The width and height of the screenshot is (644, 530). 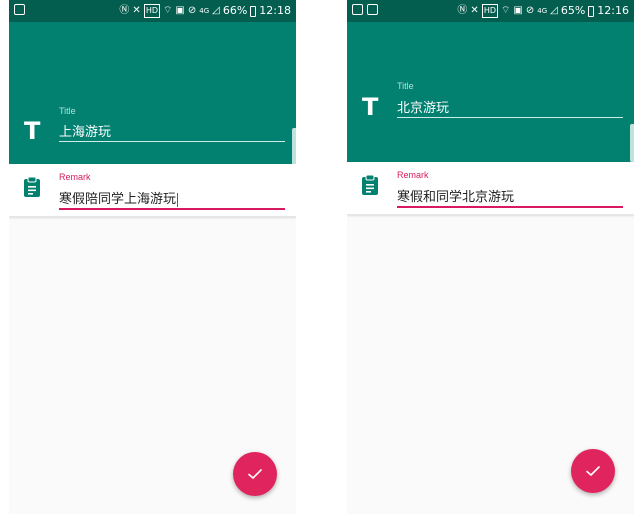 I want to click on battery-percent: 66%, so click(x=235, y=10).